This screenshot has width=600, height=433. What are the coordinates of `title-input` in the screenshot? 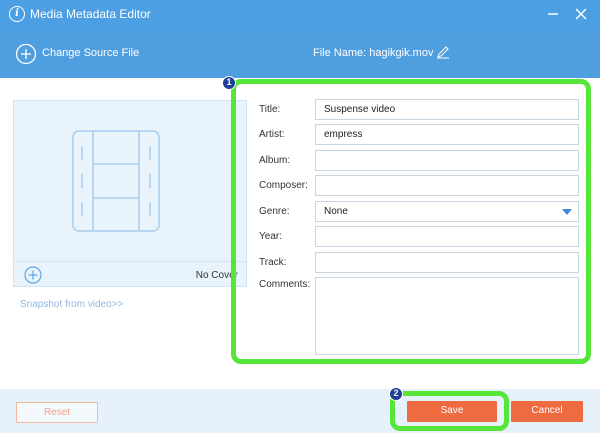 It's located at (447, 109).